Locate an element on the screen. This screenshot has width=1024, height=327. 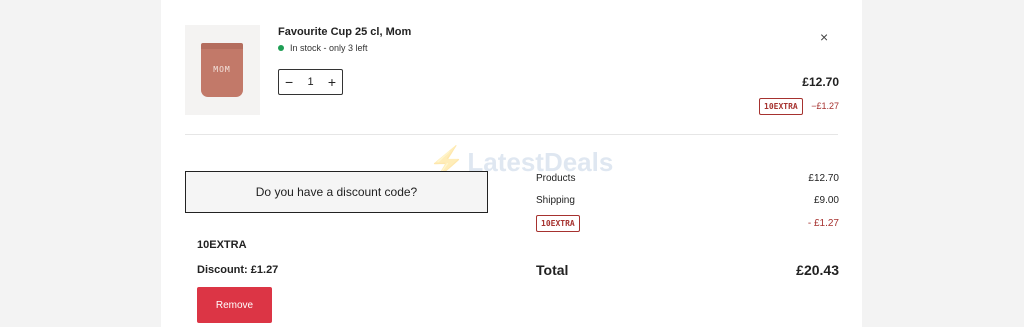
summary-products-label: Products is located at coordinates (556, 178).